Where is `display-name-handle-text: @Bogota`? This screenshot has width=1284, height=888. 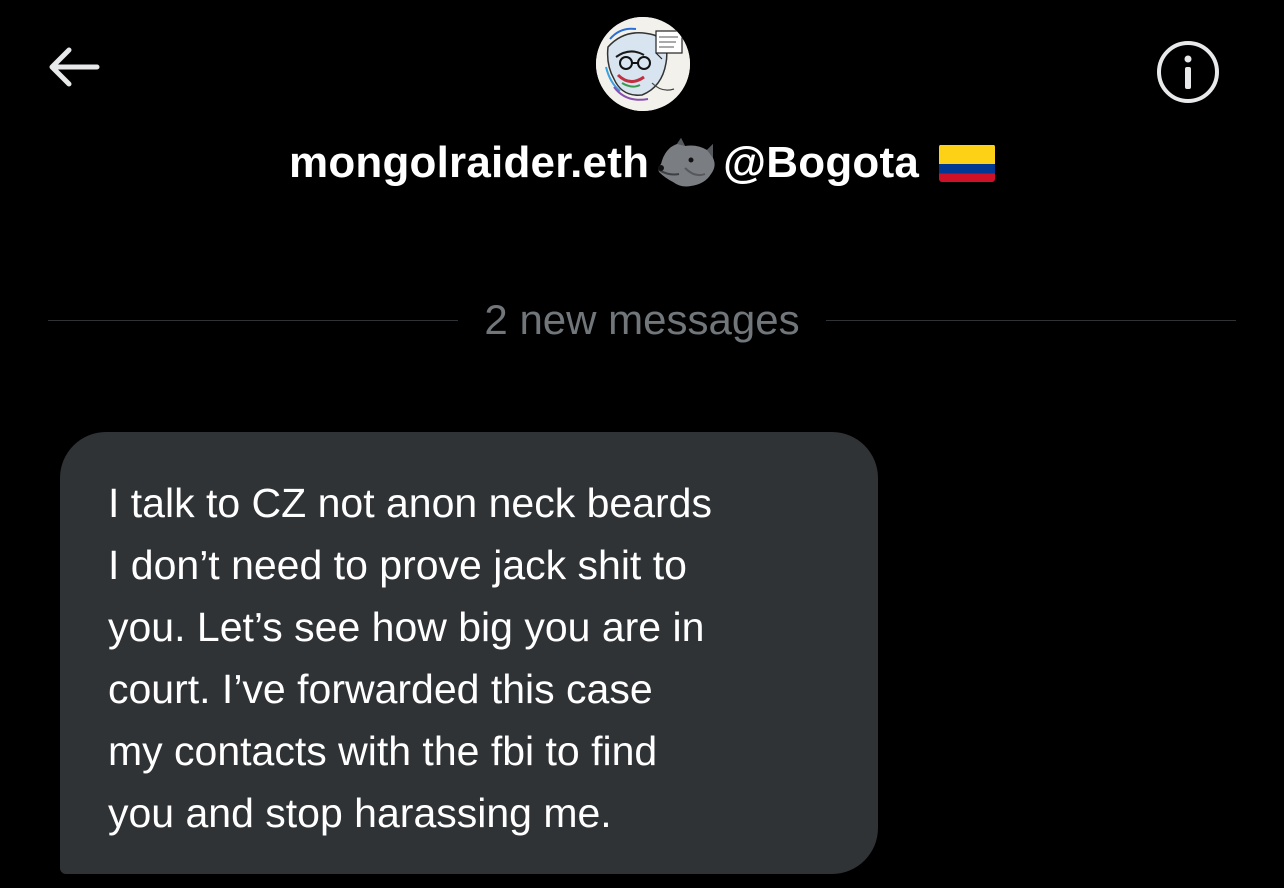
display-name-handle-text: @Bogota is located at coordinates (821, 162).